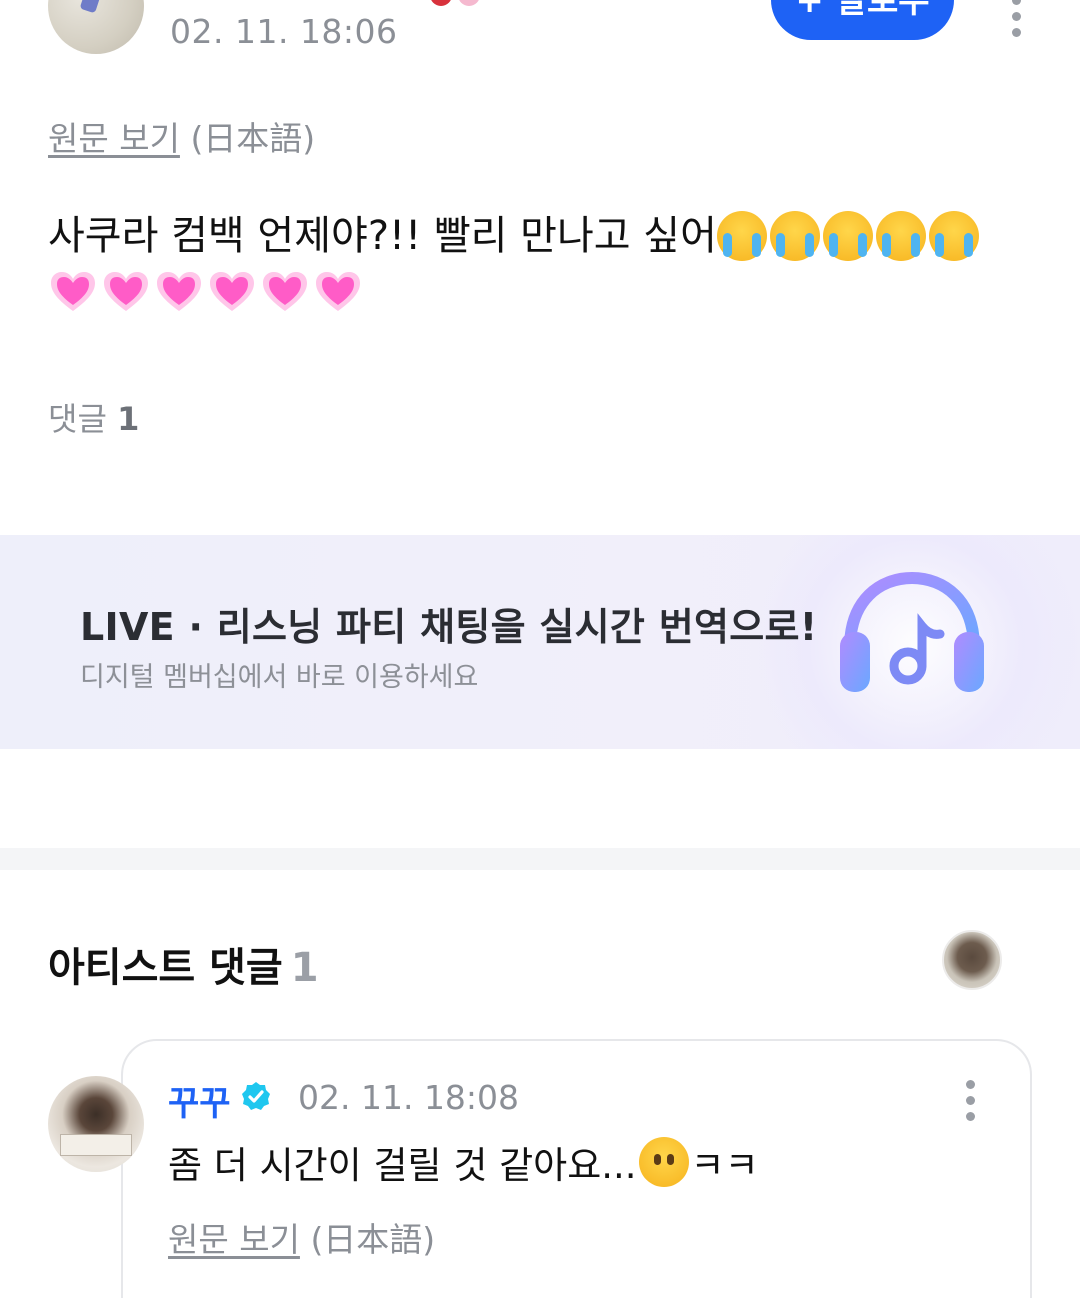 The width and height of the screenshot is (1080, 1298). What do you see at coordinates (862, 20) in the screenshot?
I see `follow-button: + 팔로우` at bounding box center [862, 20].